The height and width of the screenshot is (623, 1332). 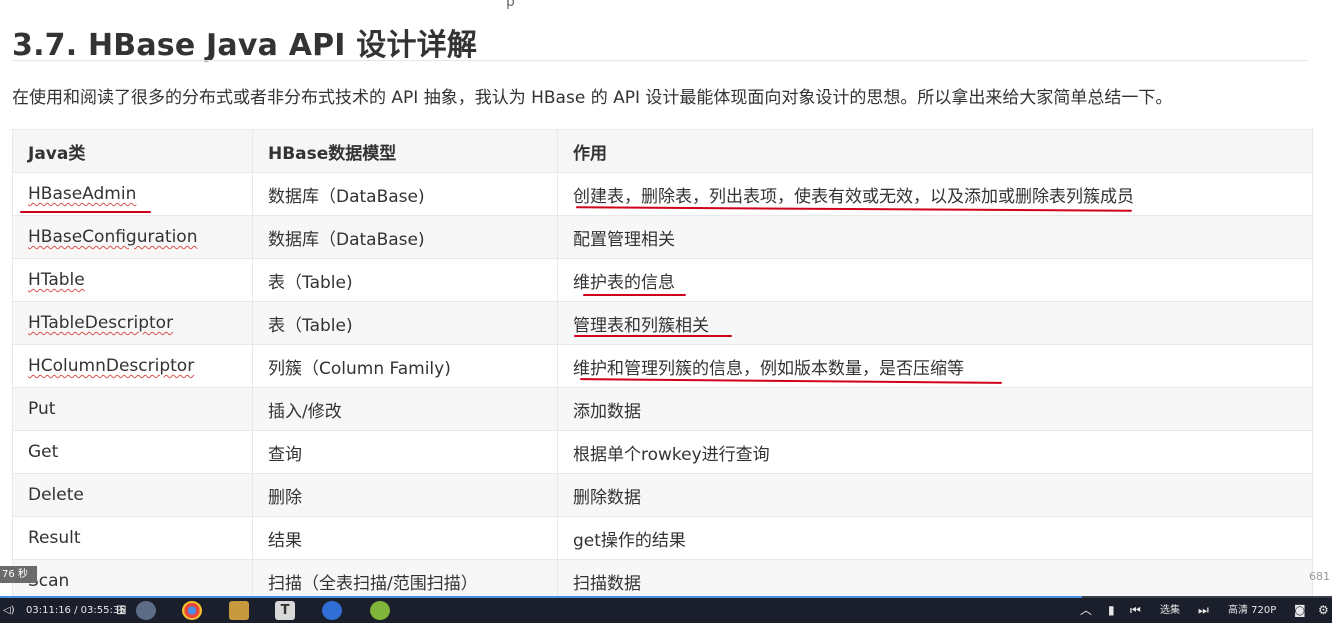 I want to click on cell-class: Delete, so click(x=132, y=495).